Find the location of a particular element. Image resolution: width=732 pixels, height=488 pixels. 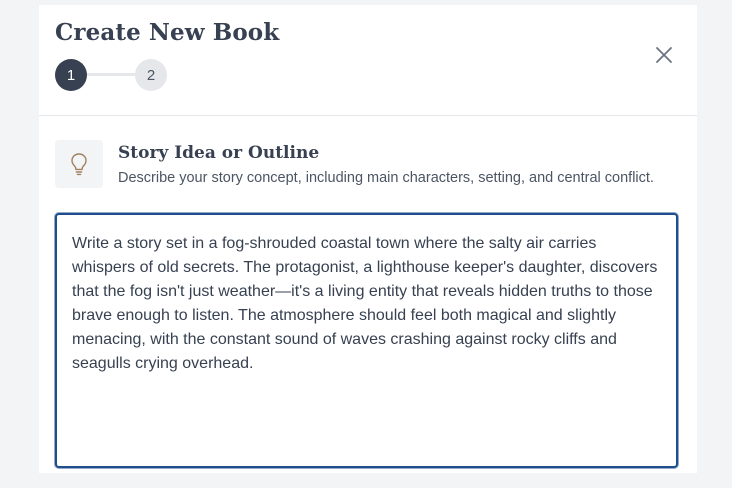

step-indicator: 1 2 is located at coordinates (115, 75).